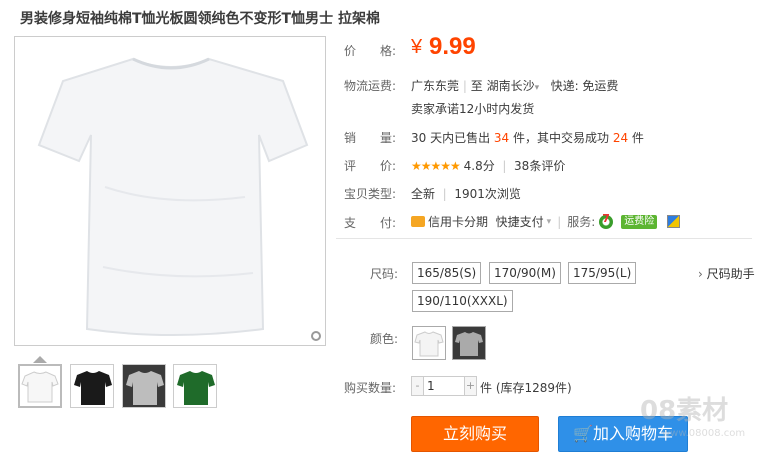 The image size is (760, 460). What do you see at coordinates (462, 301) in the screenshot?
I see `size-option-xxxl: 190/110(XXXL)` at bounding box center [462, 301].